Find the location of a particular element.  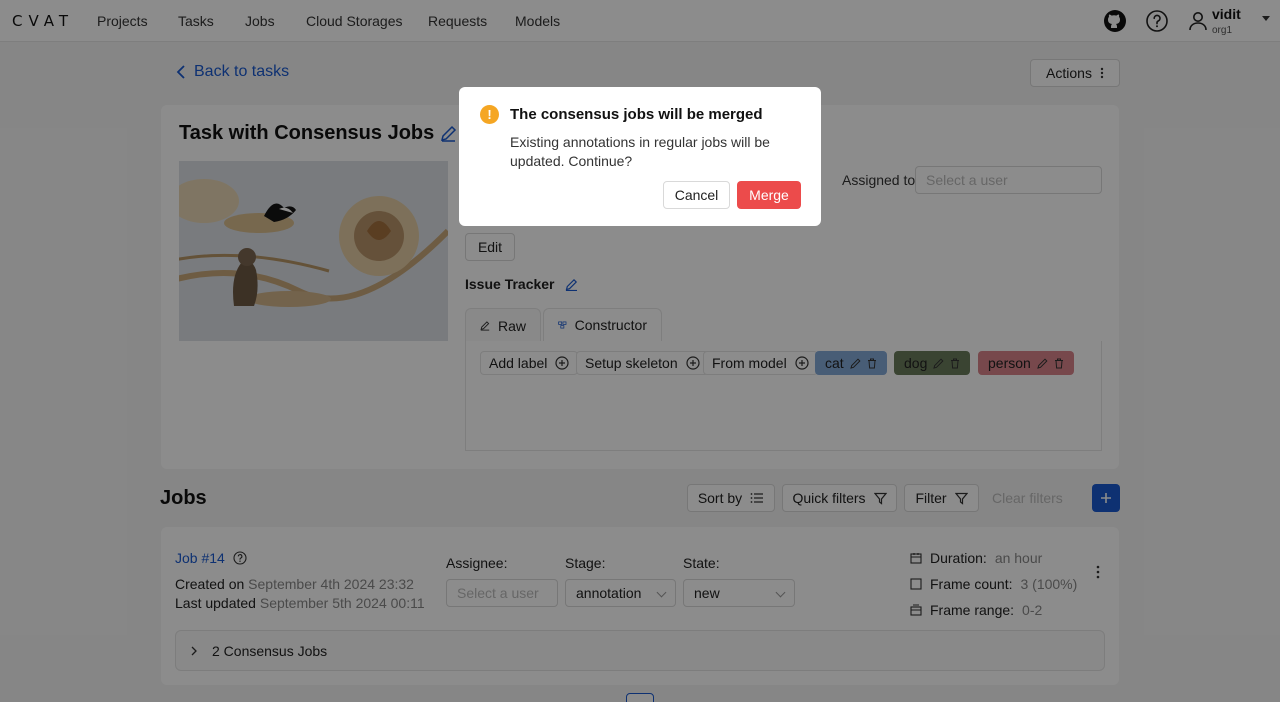

cancel-button: Cancel is located at coordinates (696, 195).